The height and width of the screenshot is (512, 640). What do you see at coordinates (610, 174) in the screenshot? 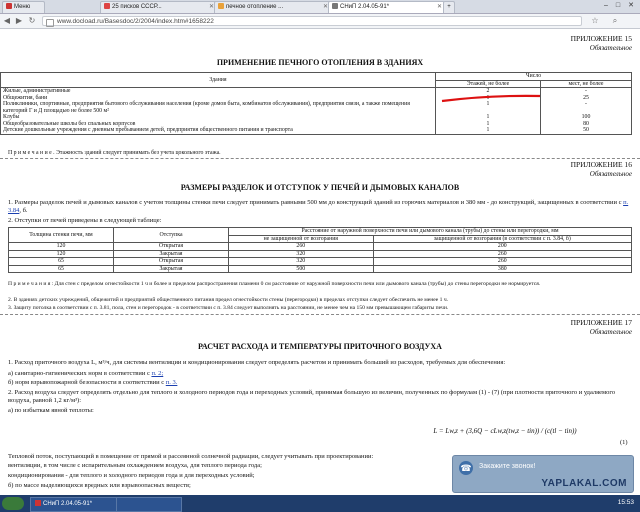
I see `annex16-status: Обязательное` at bounding box center [610, 174].